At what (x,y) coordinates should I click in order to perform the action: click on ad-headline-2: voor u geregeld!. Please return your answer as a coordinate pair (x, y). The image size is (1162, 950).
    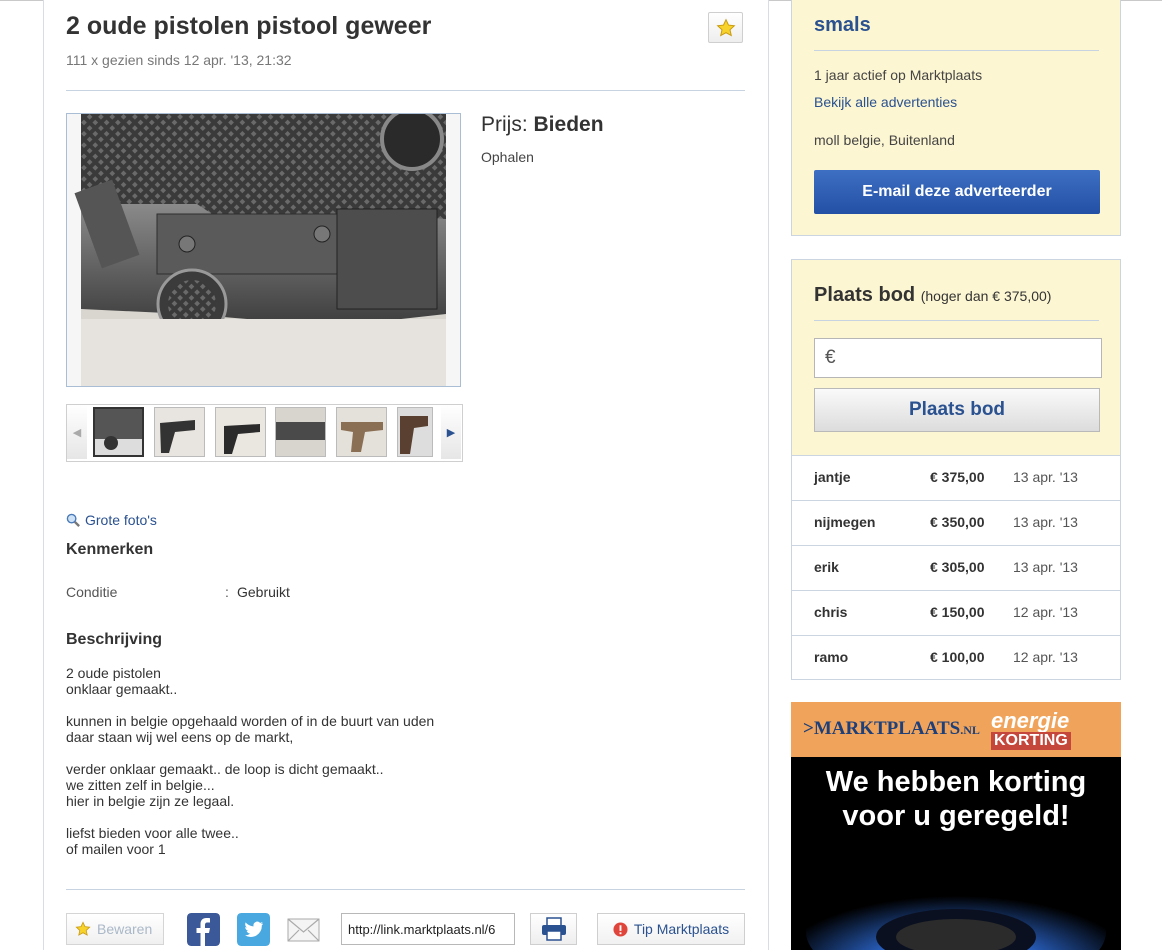
    Looking at the image, I should click on (956, 816).